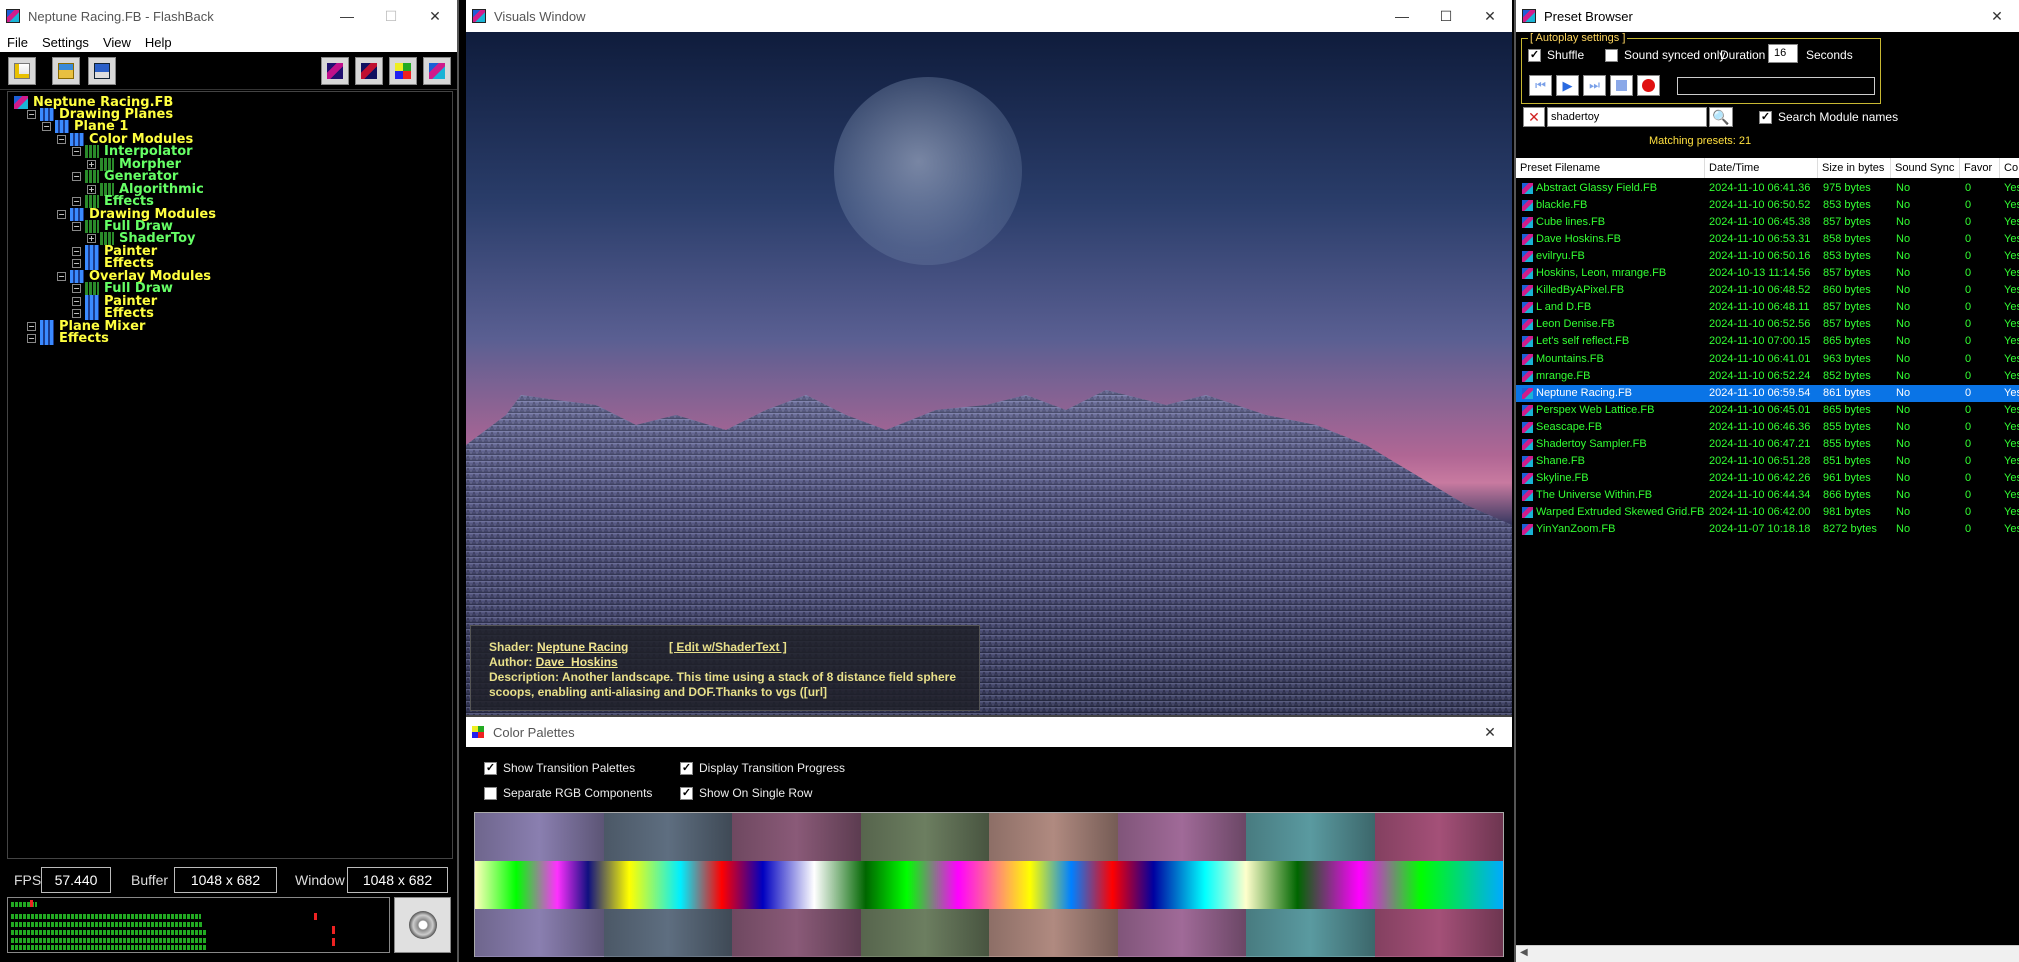 The width and height of the screenshot is (2019, 962). Describe the element at coordinates (1828, 117) in the screenshot. I see `search-module-names-checkbox: ✓ Search Module names` at that location.